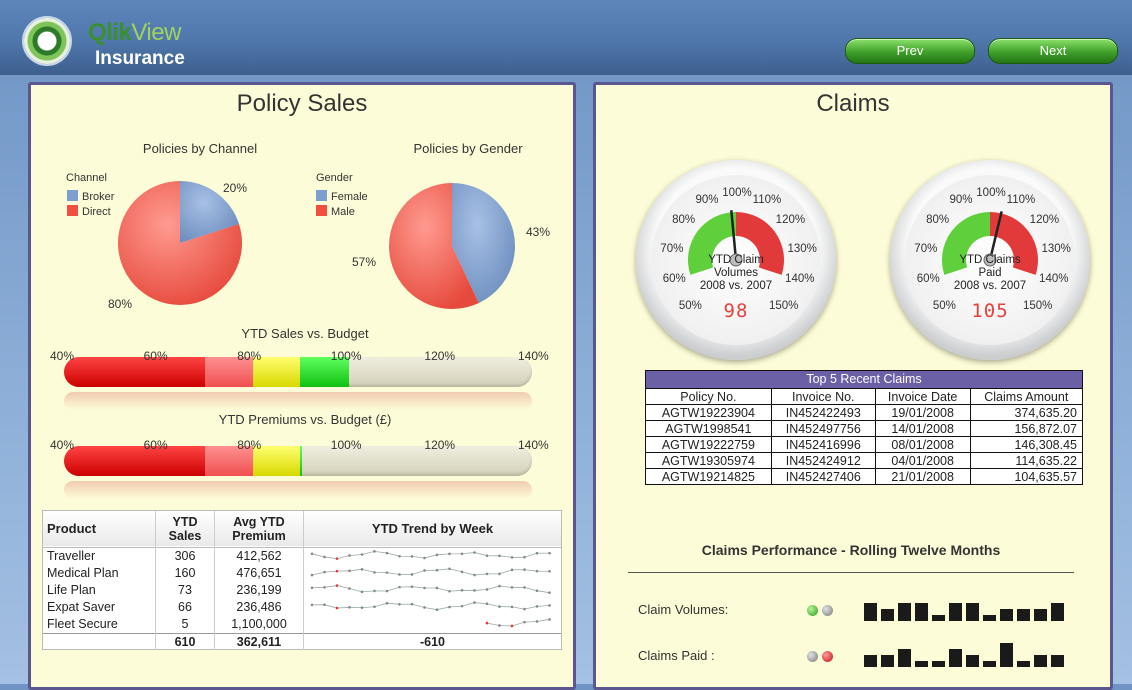  What do you see at coordinates (110, 32) in the screenshot?
I see `logo-text-qlik: Qlik` at bounding box center [110, 32].